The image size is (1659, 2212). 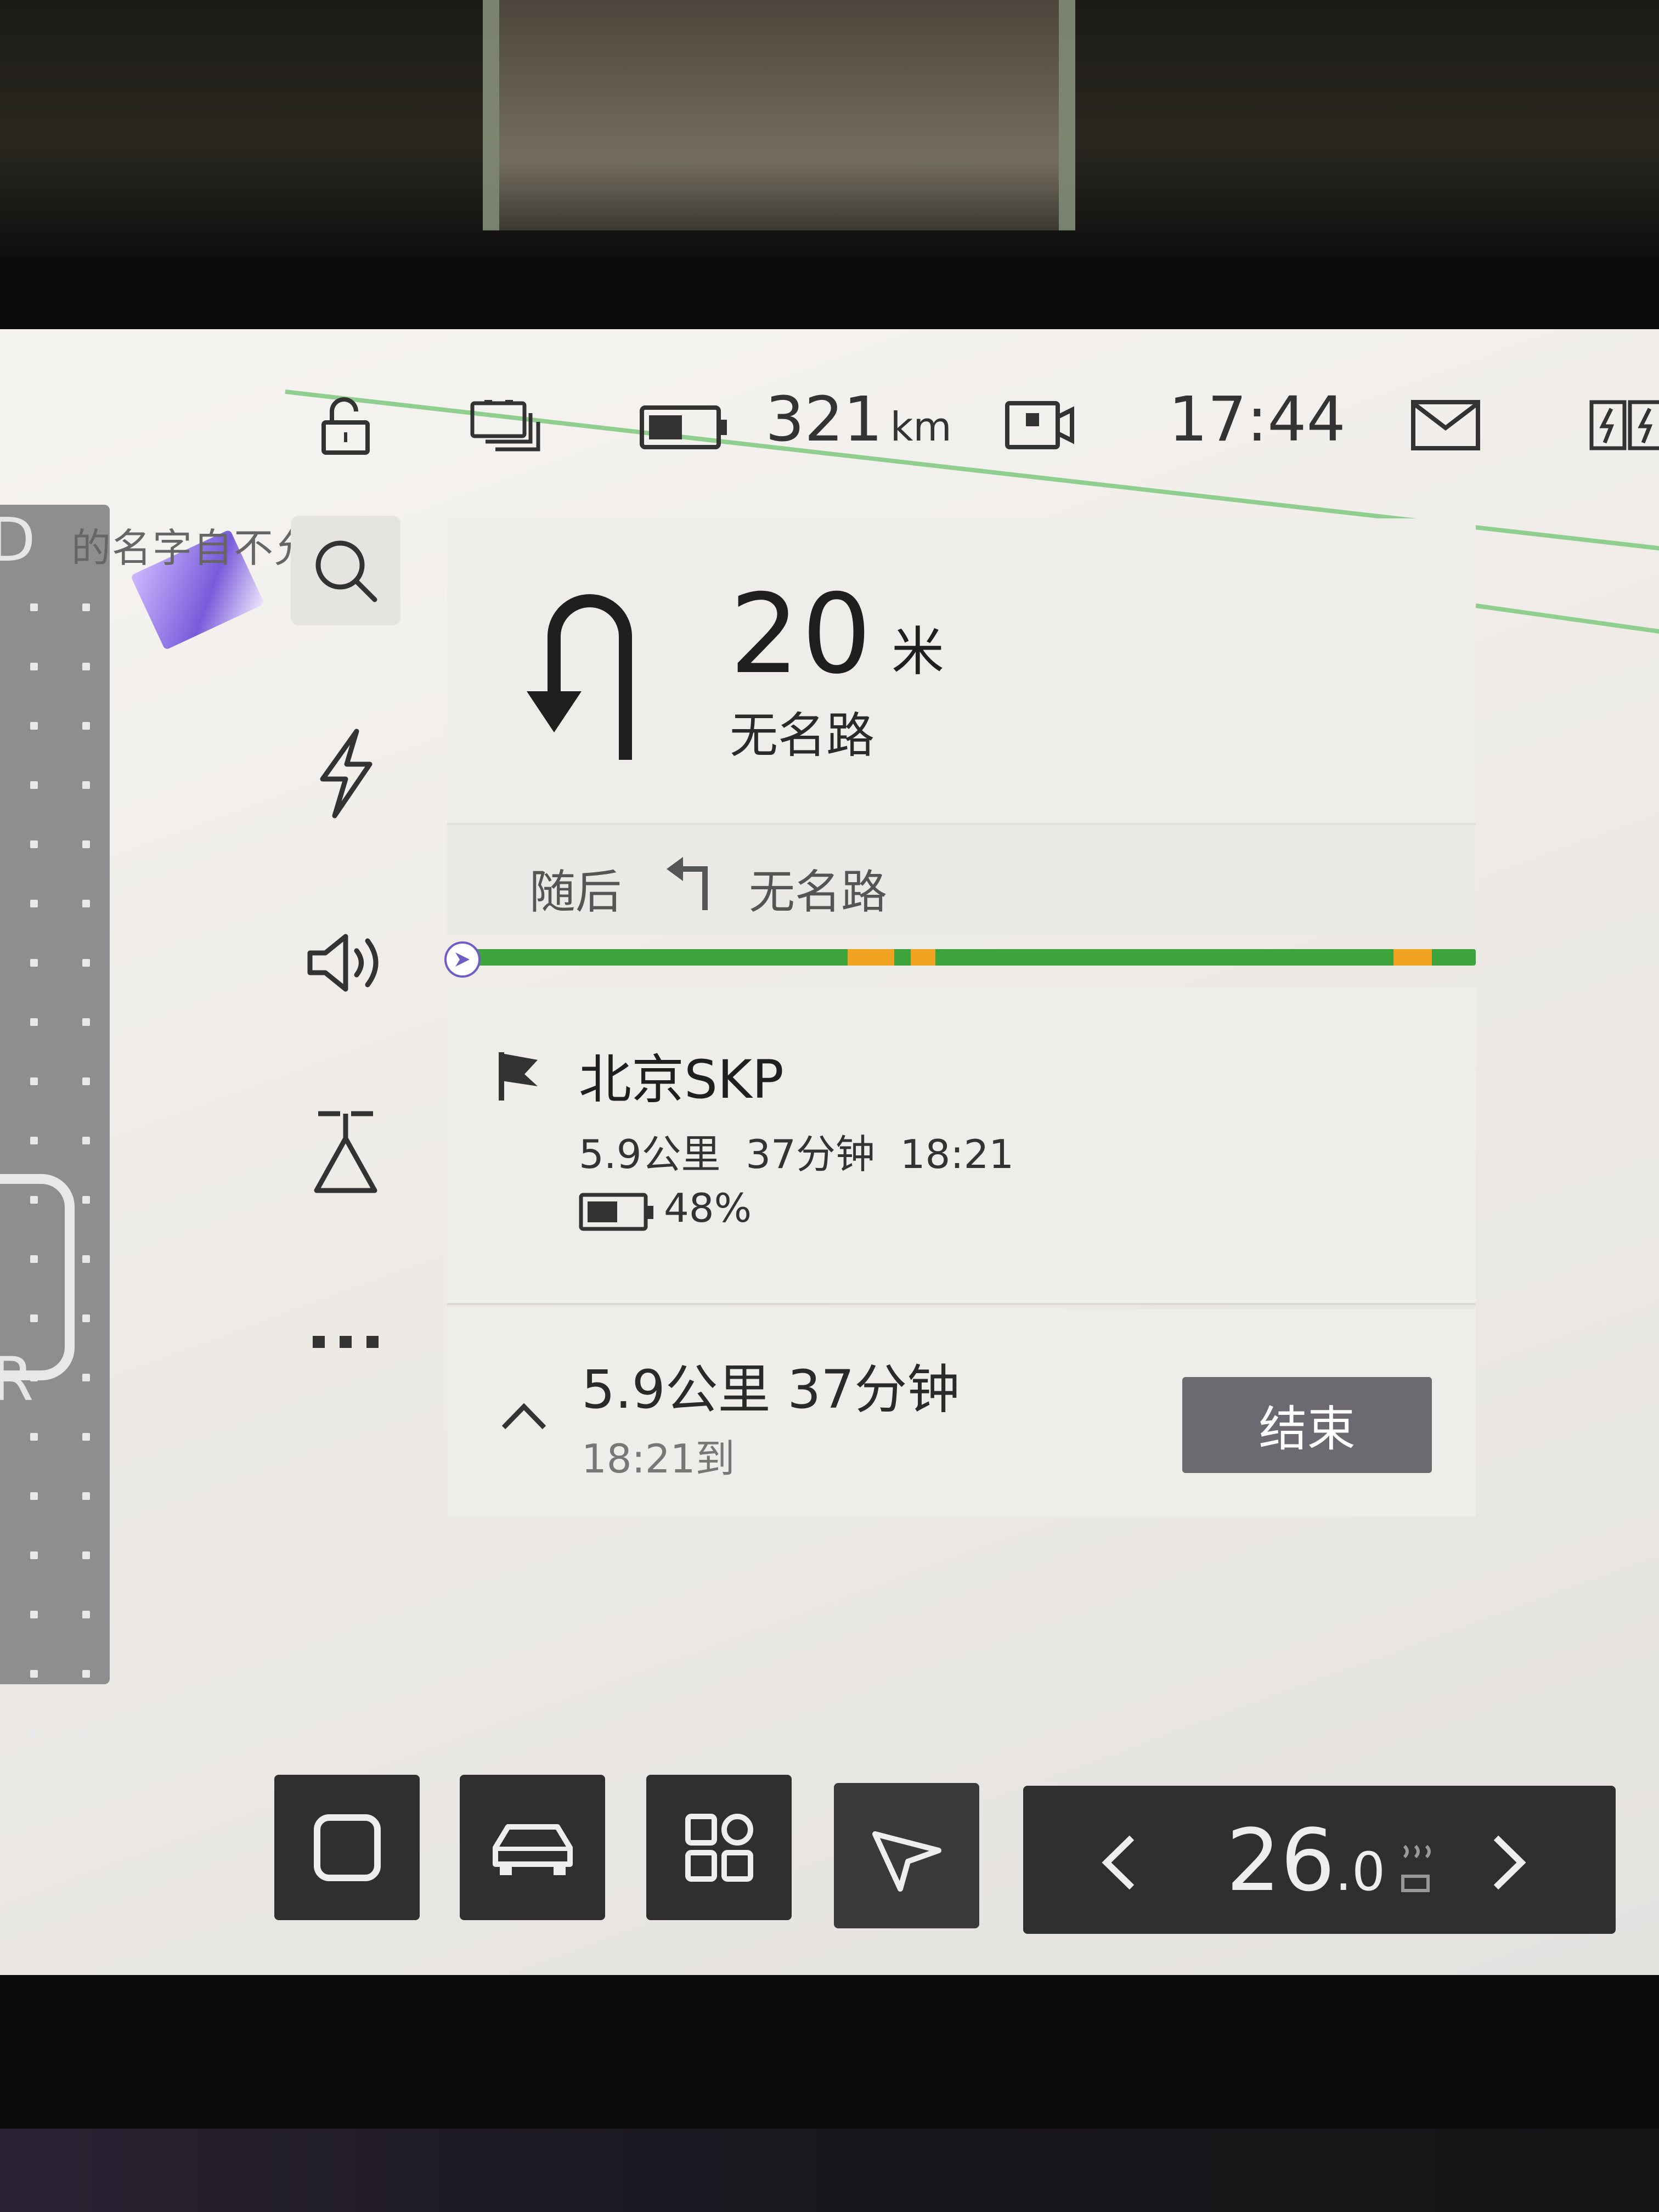 What do you see at coordinates (1360, 1872) in the screenshot?
I see `temperature-dec: .0` at bounding box center [1360, 1872].